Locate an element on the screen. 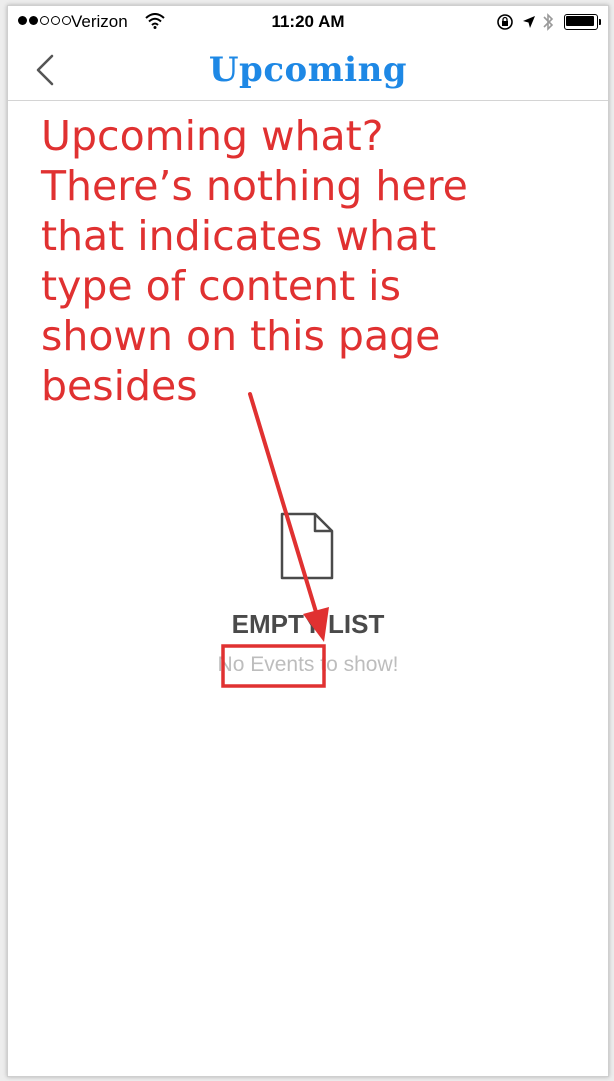  annotation-highlight-box is located at coordinates (273, 666).